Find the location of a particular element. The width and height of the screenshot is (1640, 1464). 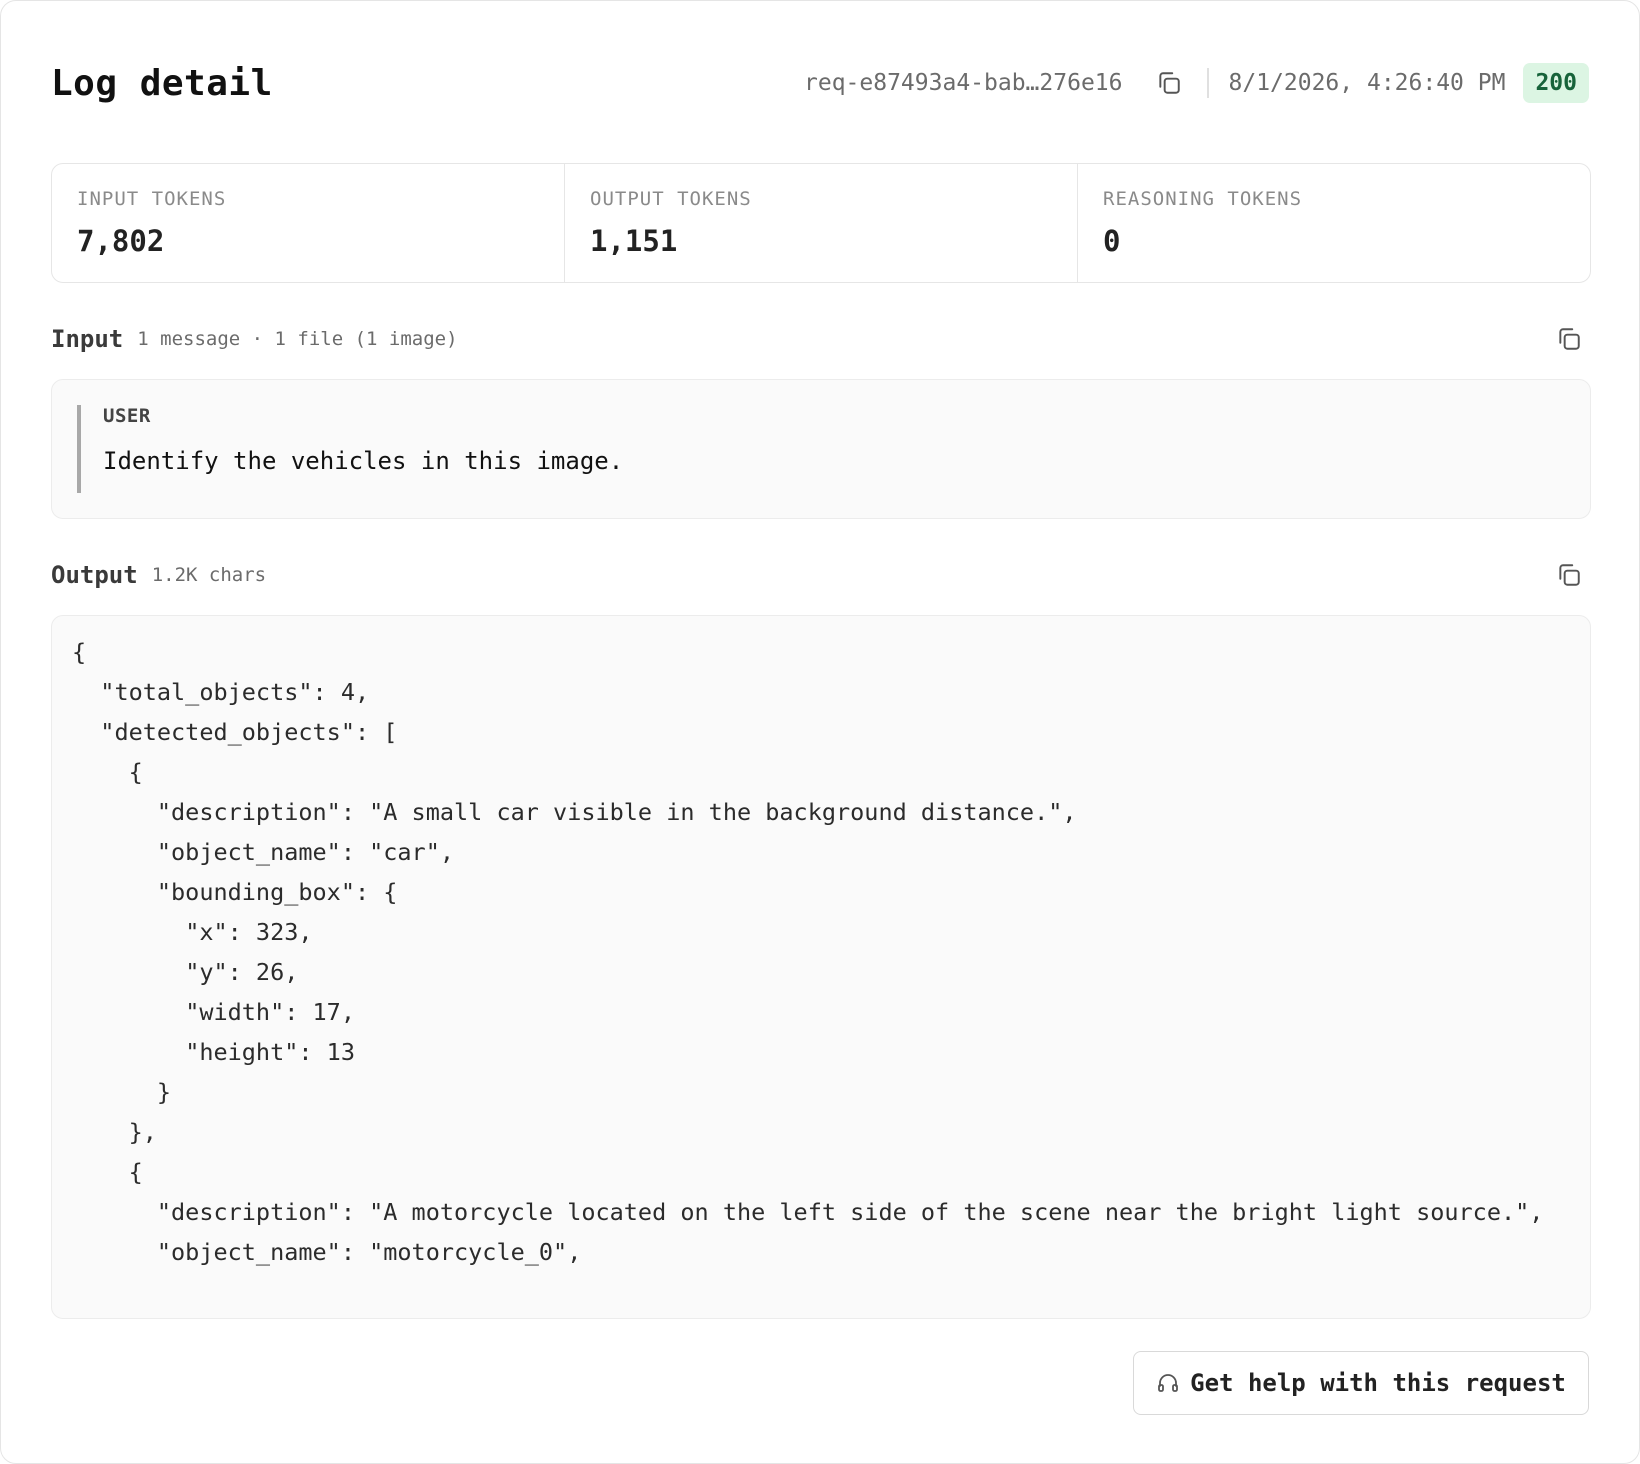

output-section-header: Output 1.2K chars is located at coordinates (820, 575).